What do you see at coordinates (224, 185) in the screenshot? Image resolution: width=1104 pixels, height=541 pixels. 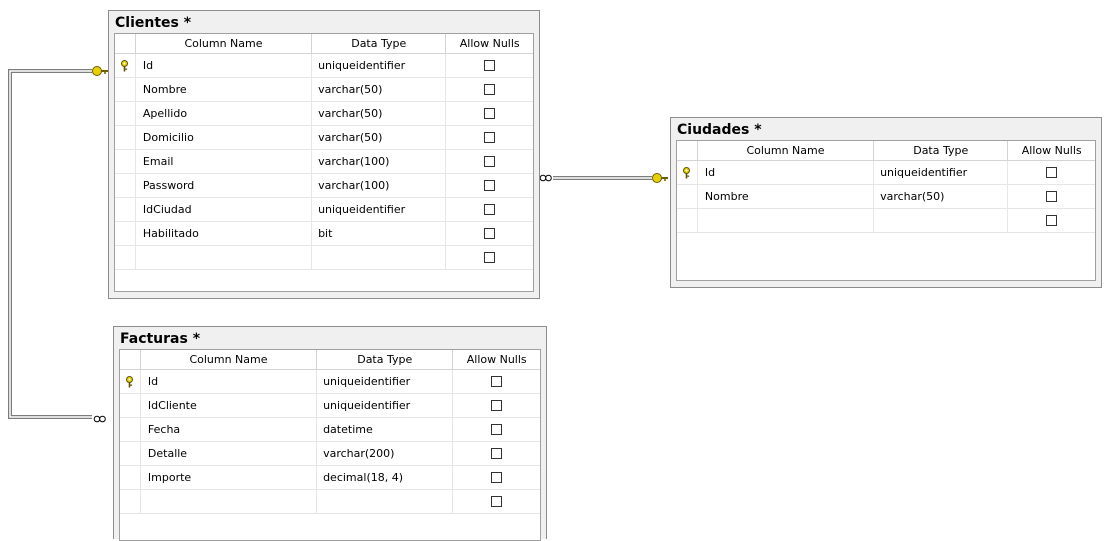 I see `column-name-cell: Password` at bounding box center [224, 185].